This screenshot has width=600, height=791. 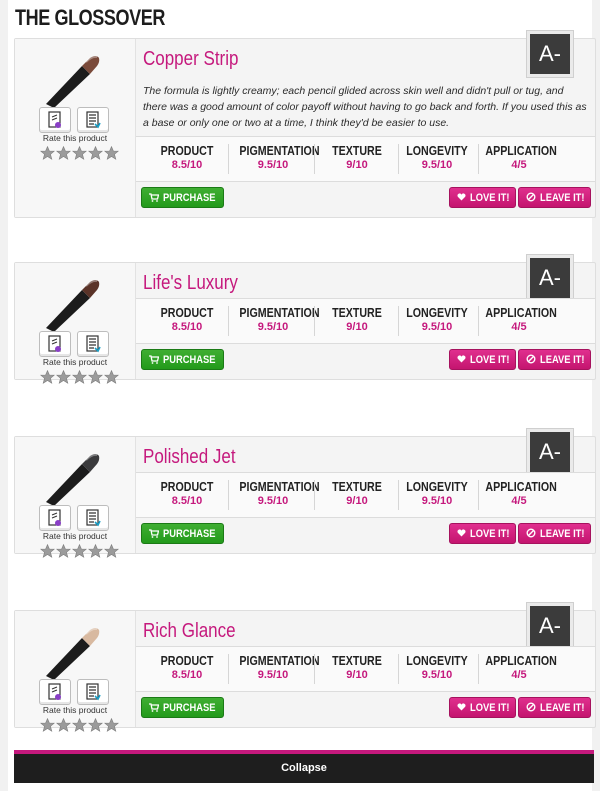 What do you see at coordinates (437, 660) in the screenshot?
I see `rating-label: LONGEVITY` at bounding box center [437, 660].